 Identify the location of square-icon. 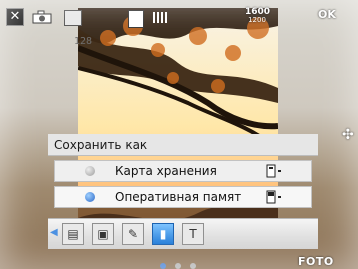
(73, 18).